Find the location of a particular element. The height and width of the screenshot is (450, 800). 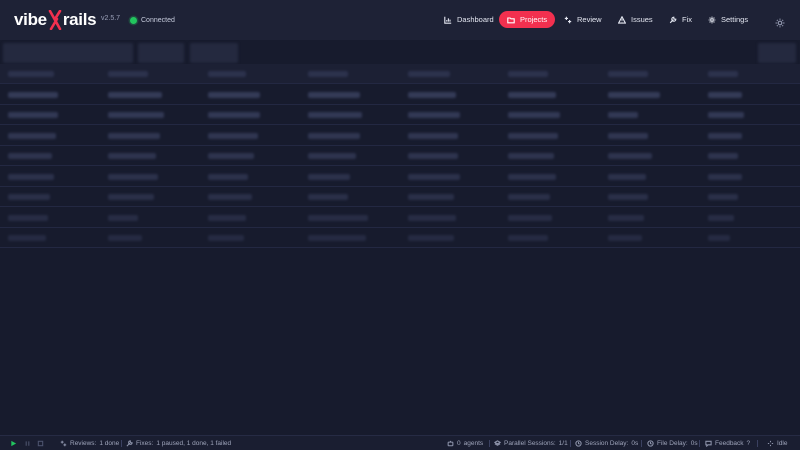

agents-label: agents is located at coordinates (473, 443).